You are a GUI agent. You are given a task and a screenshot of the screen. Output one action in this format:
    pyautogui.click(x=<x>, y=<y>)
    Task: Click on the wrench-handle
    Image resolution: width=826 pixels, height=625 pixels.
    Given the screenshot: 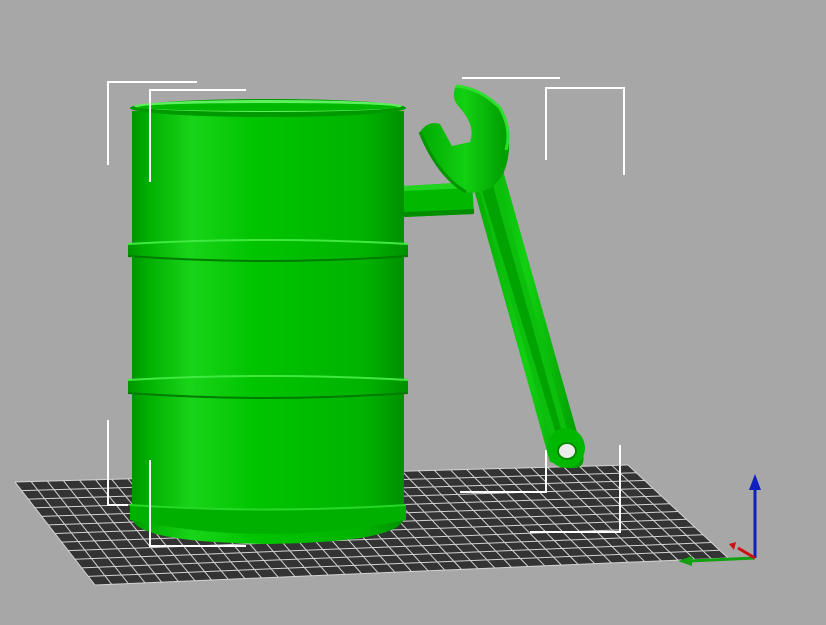 What is the action you would take?
    pyautogui.click(x=501, y=276)
    